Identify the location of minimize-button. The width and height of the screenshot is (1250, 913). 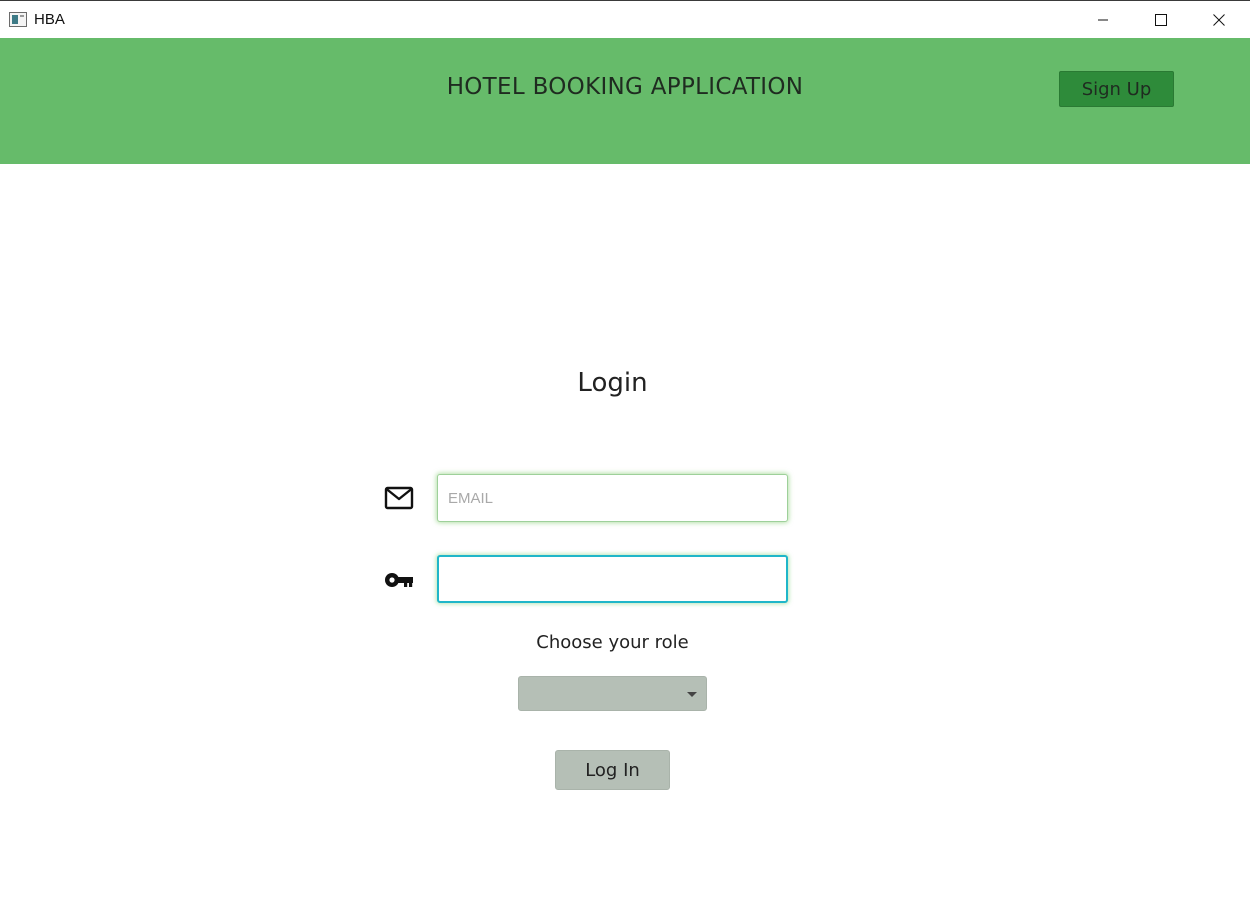
(1103, 19).